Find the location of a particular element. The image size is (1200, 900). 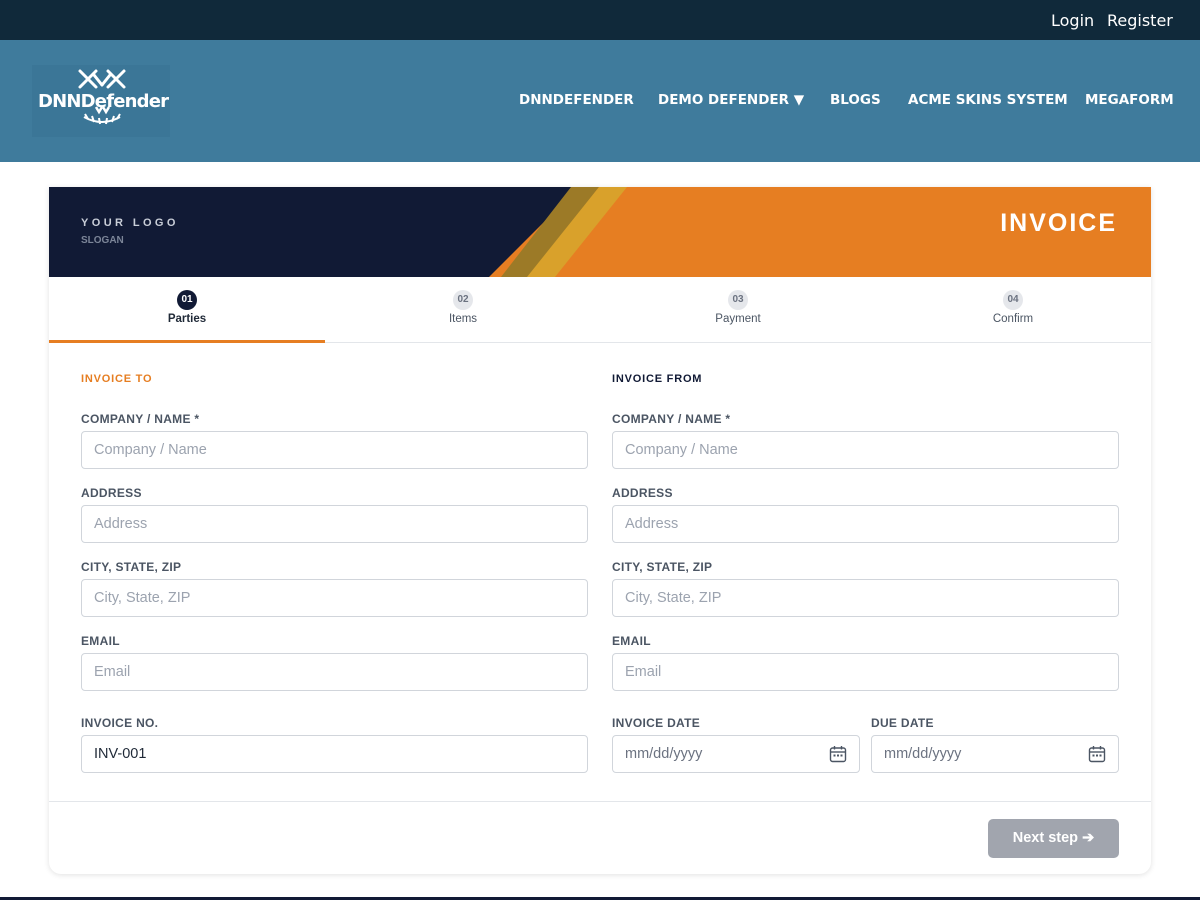

from-city-label: CITY, STATE, ZIP is located at coordinates (662, 567).